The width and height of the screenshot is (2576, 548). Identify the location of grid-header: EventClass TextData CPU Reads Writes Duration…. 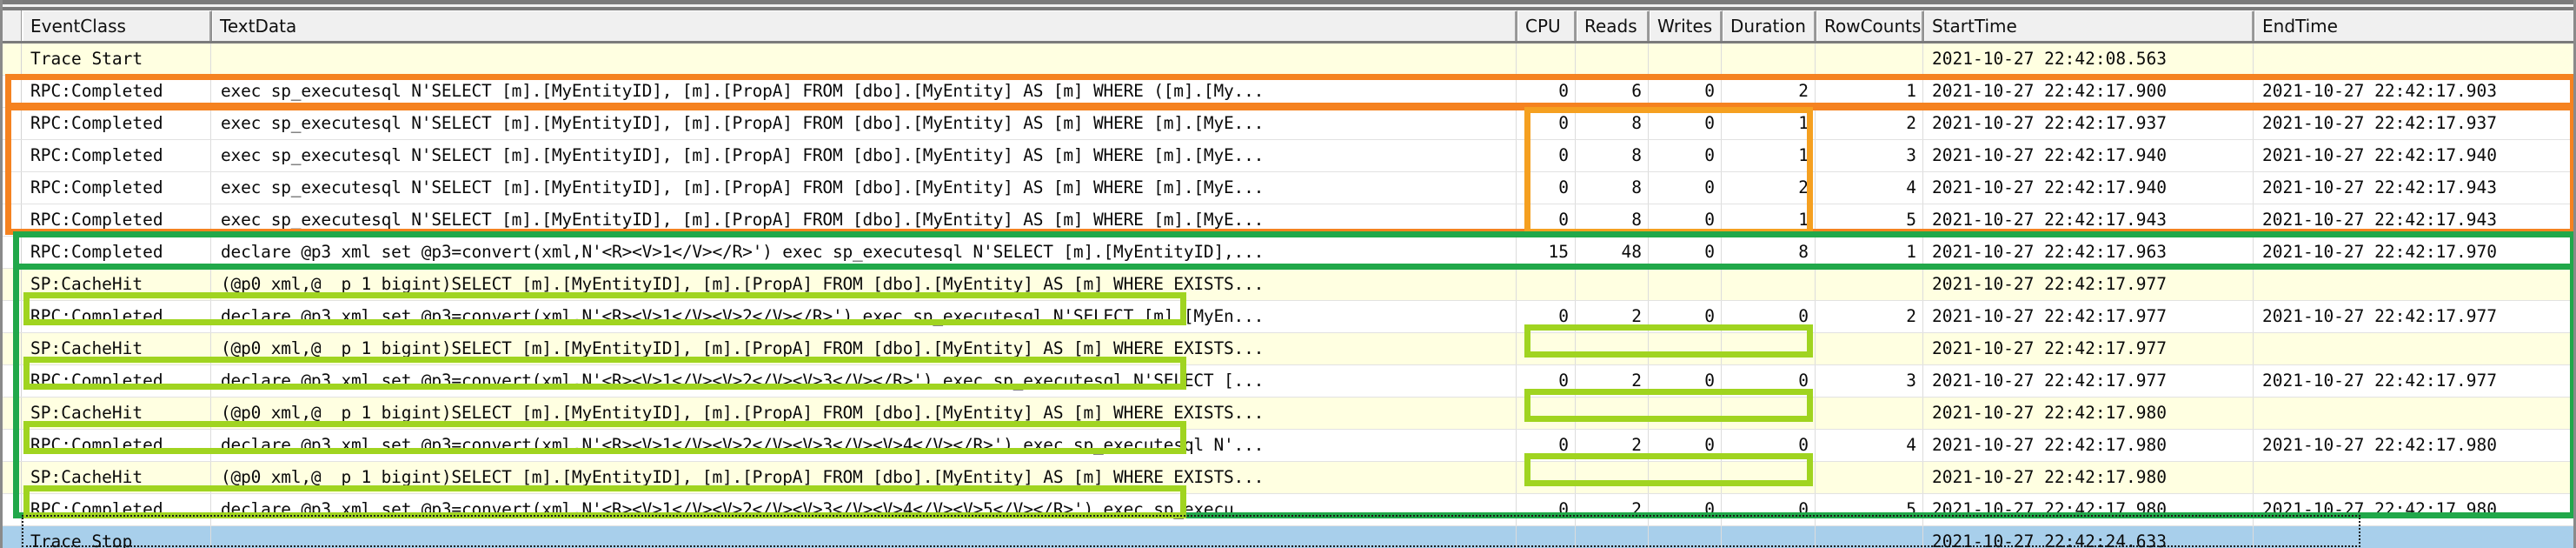
(1288, 26).